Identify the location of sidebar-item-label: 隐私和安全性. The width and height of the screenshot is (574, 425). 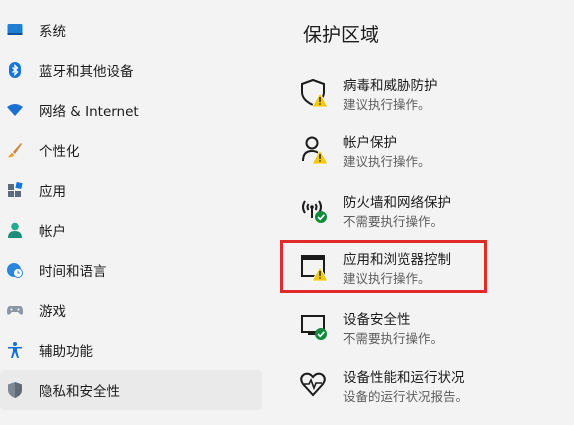
(79, 392).